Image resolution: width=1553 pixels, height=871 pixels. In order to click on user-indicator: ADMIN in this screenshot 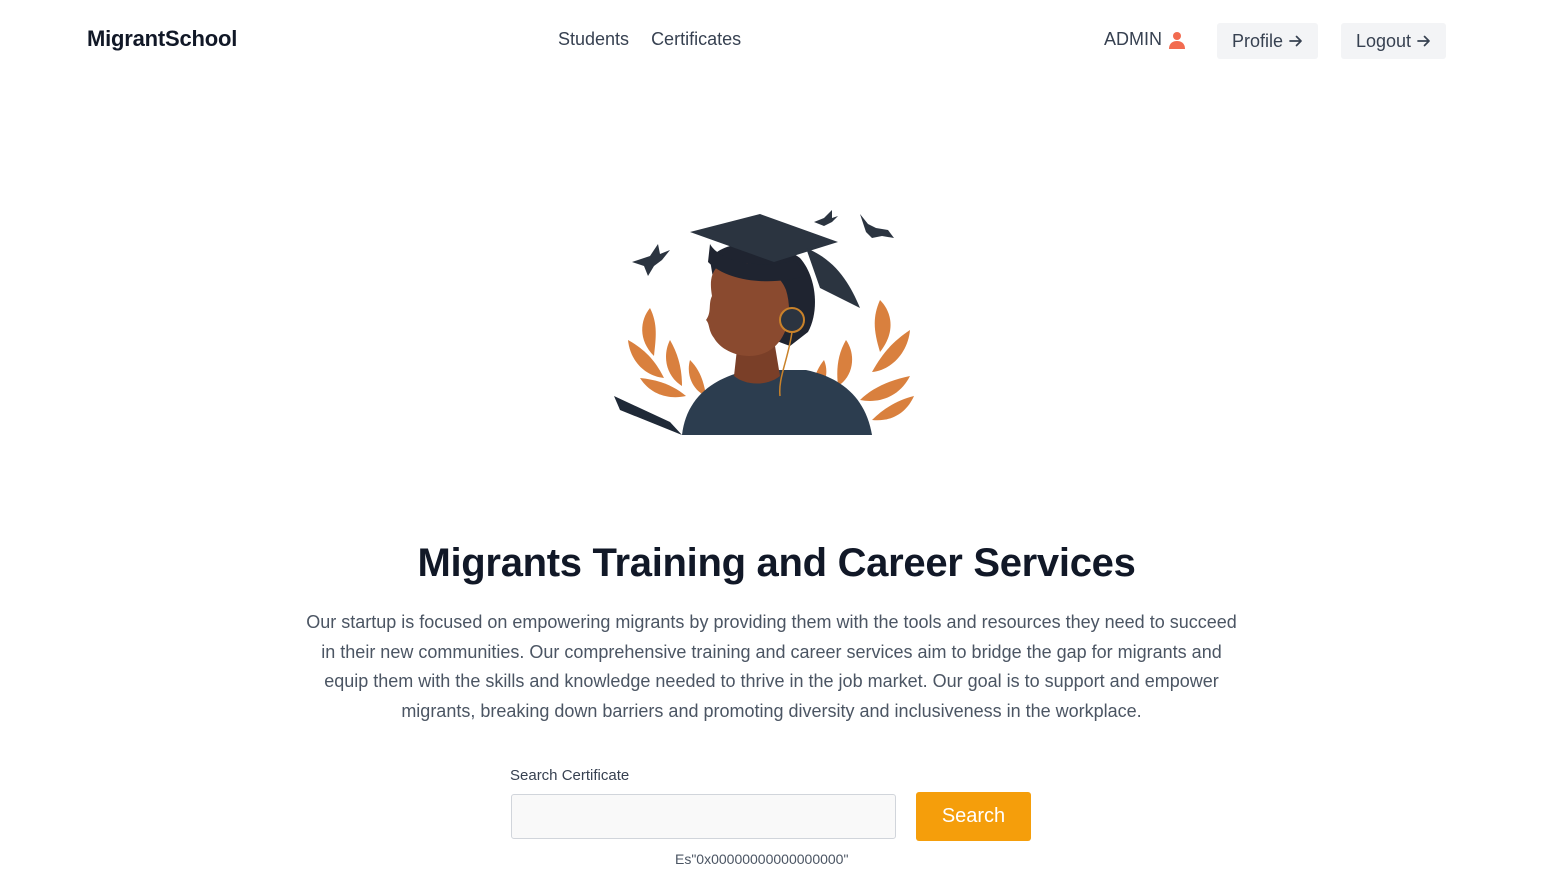, I will do `click(1145, 39)`.